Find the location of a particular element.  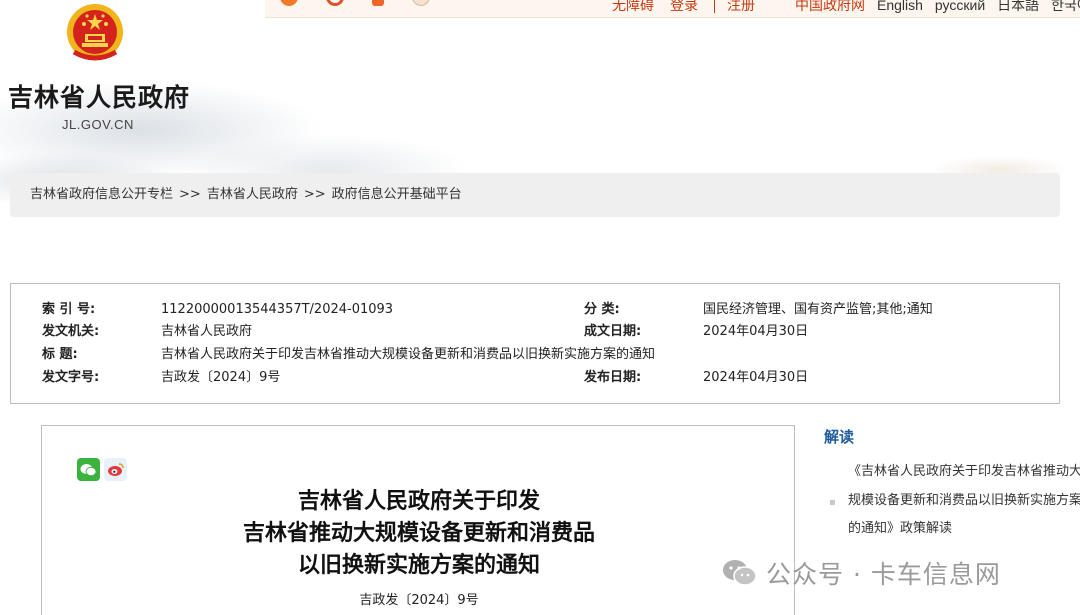

document-number: 吉政发〔2024〕9号 is located at coordinates (419, 600).